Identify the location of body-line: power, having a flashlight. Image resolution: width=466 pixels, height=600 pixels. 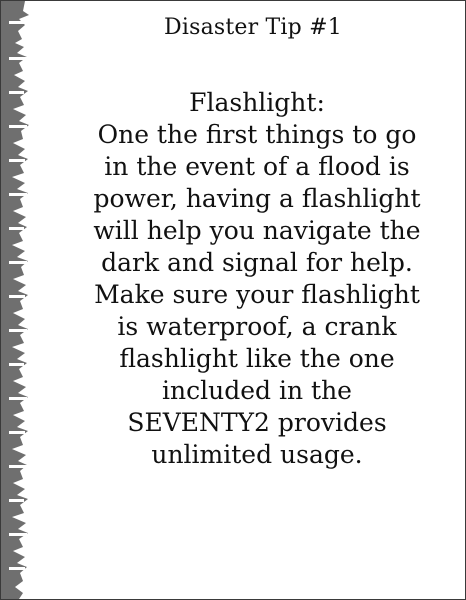
(257, 198).